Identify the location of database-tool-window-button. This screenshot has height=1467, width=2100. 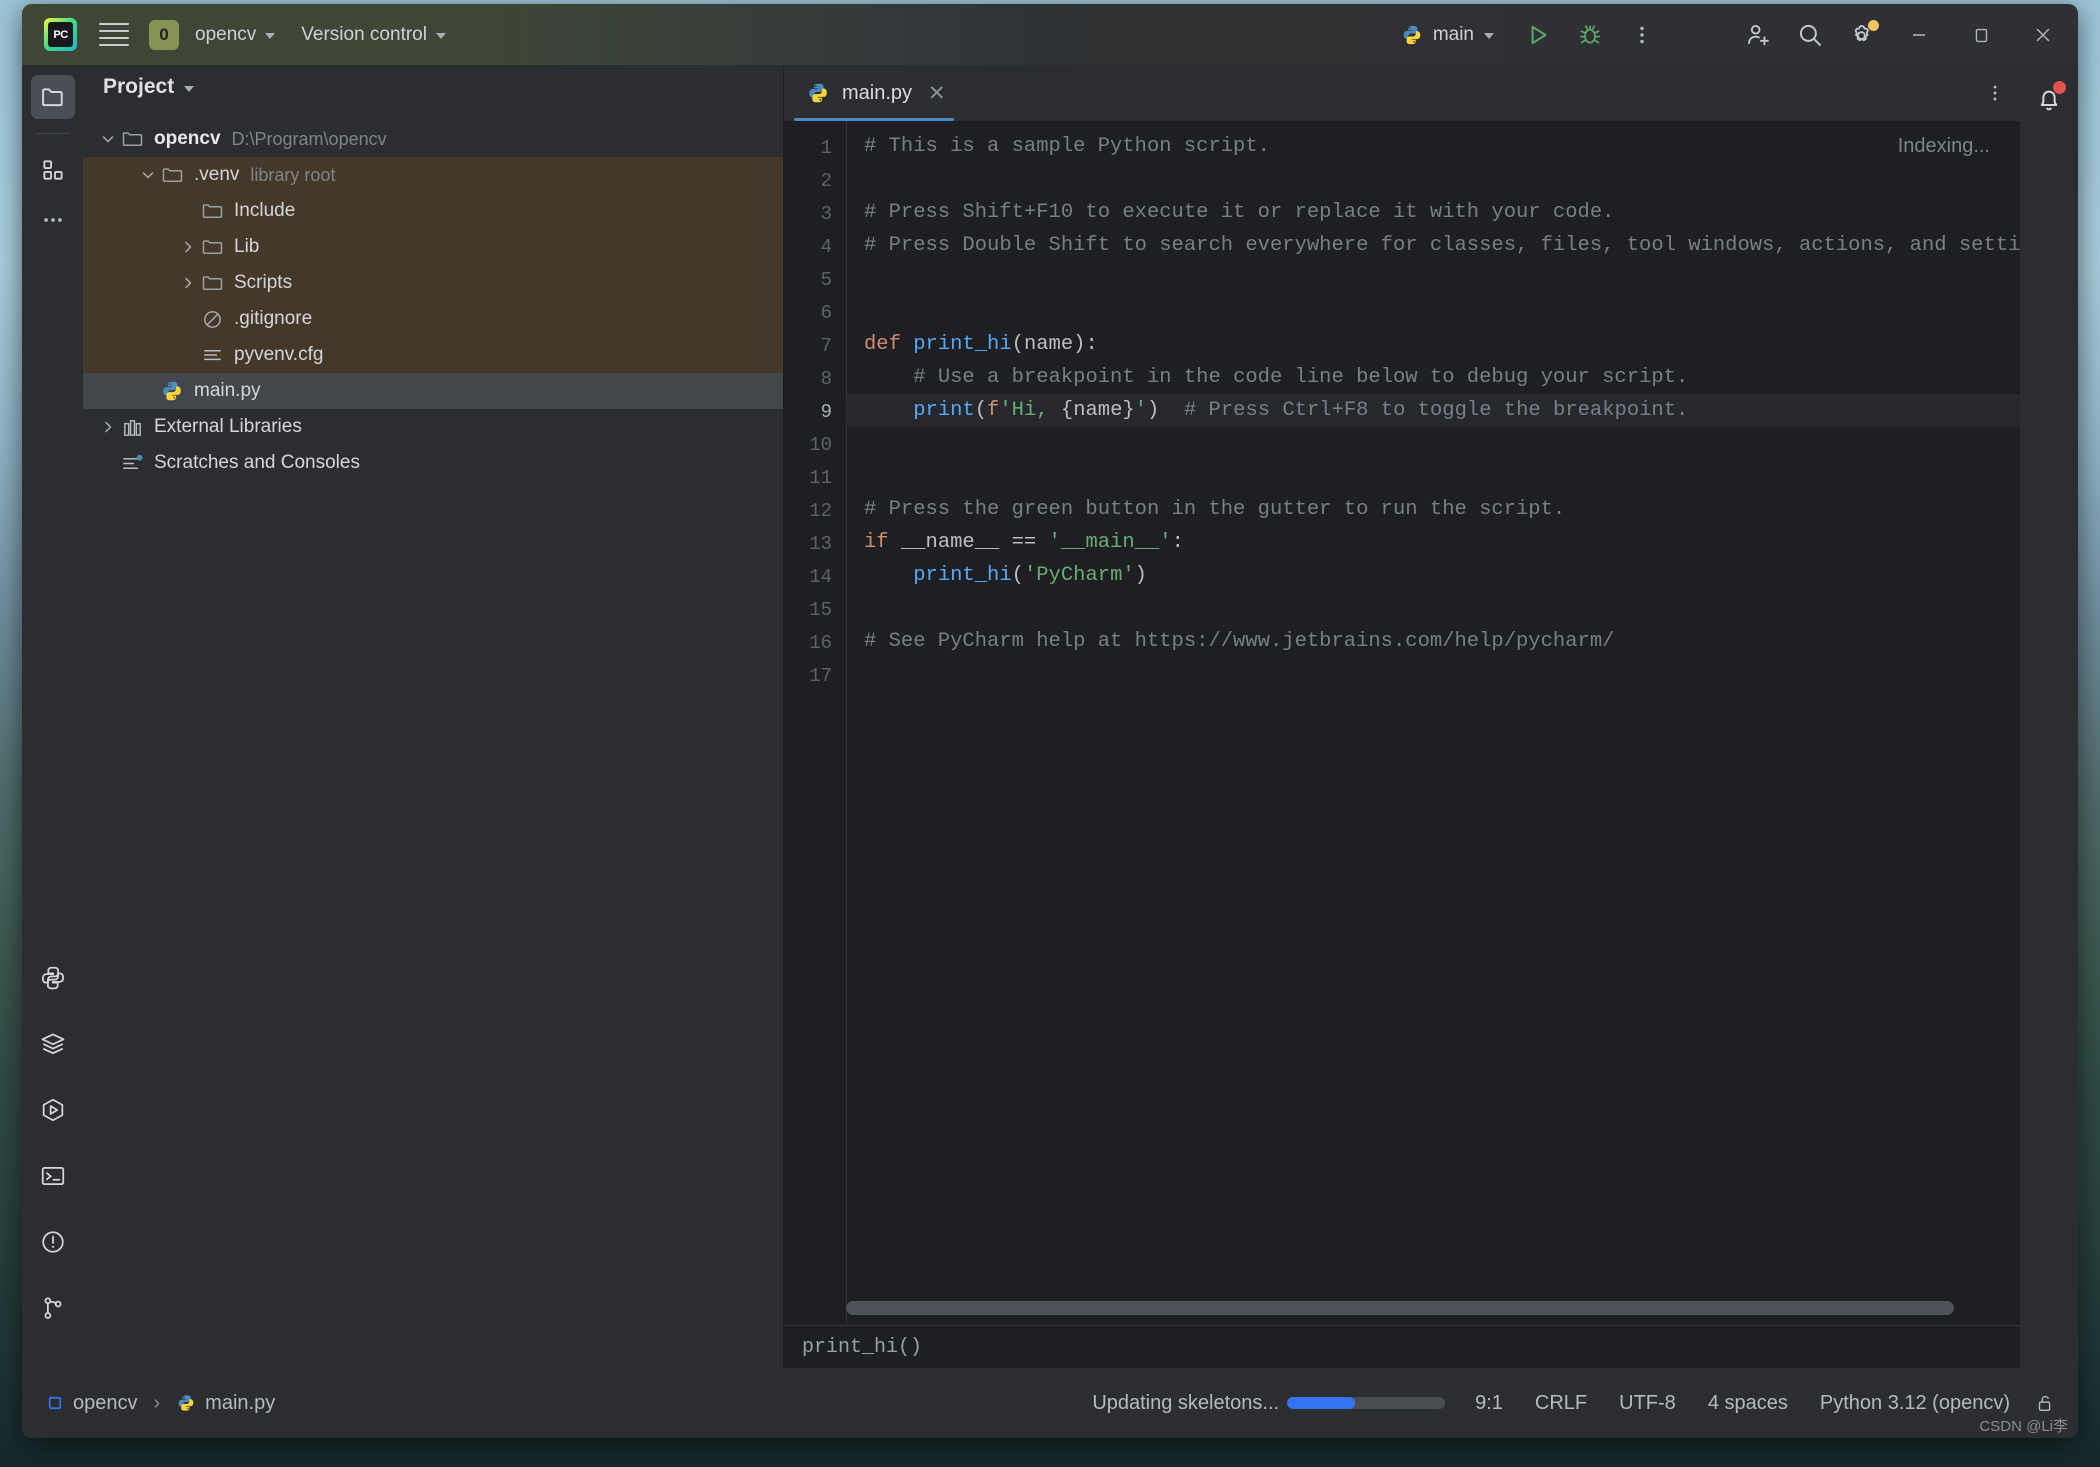
(53, 1044).